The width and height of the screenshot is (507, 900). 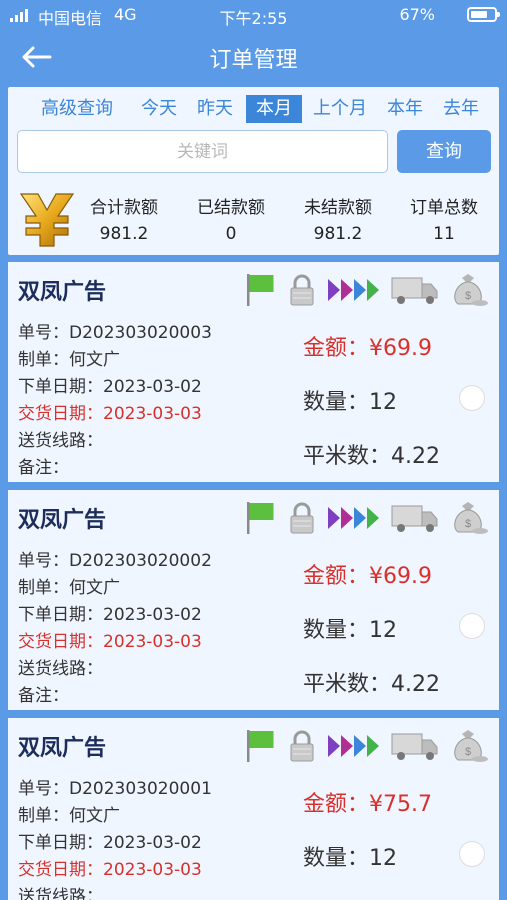 I want to click on order-date-label: 下单日期：, so click(x=60, y=387).